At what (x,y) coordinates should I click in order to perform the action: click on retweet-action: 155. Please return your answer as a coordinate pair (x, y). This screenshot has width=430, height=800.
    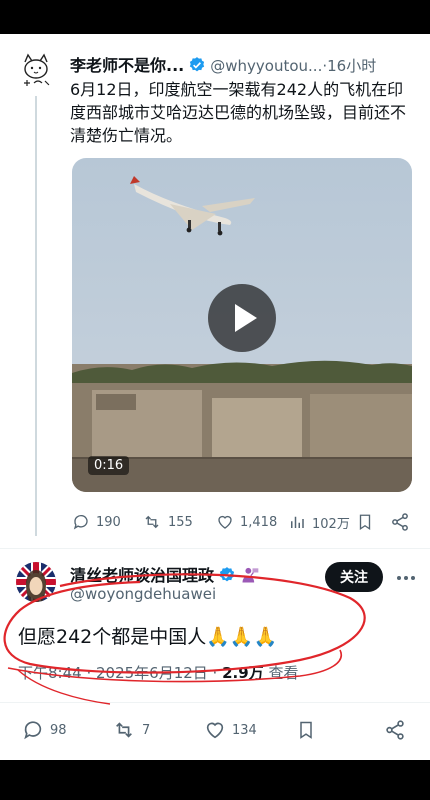
    Looking at the image, I should click on (167, 522).